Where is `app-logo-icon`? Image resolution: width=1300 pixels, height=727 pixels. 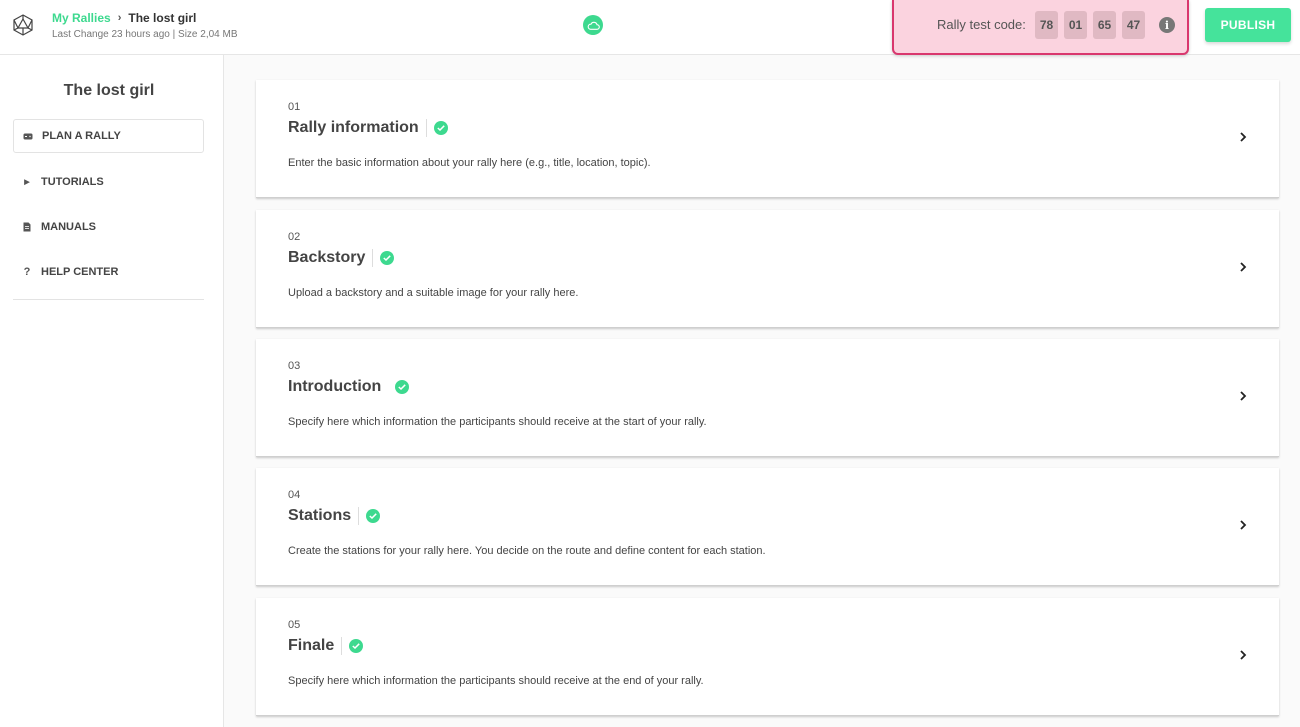 app-logo-icon is located at coordinates (23, 25).